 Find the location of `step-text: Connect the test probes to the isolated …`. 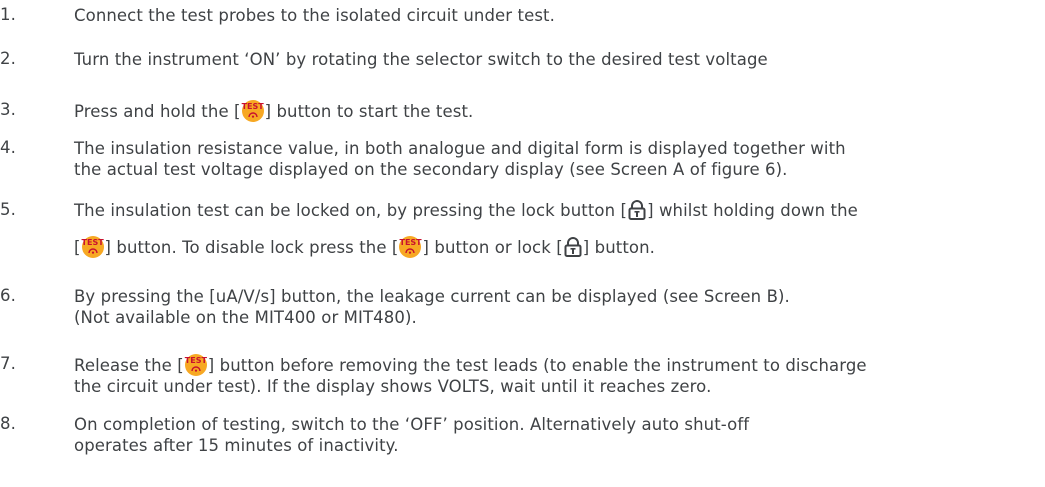

step-text: Connect the test probes to the isolated … is located at coordinates (314, 15).